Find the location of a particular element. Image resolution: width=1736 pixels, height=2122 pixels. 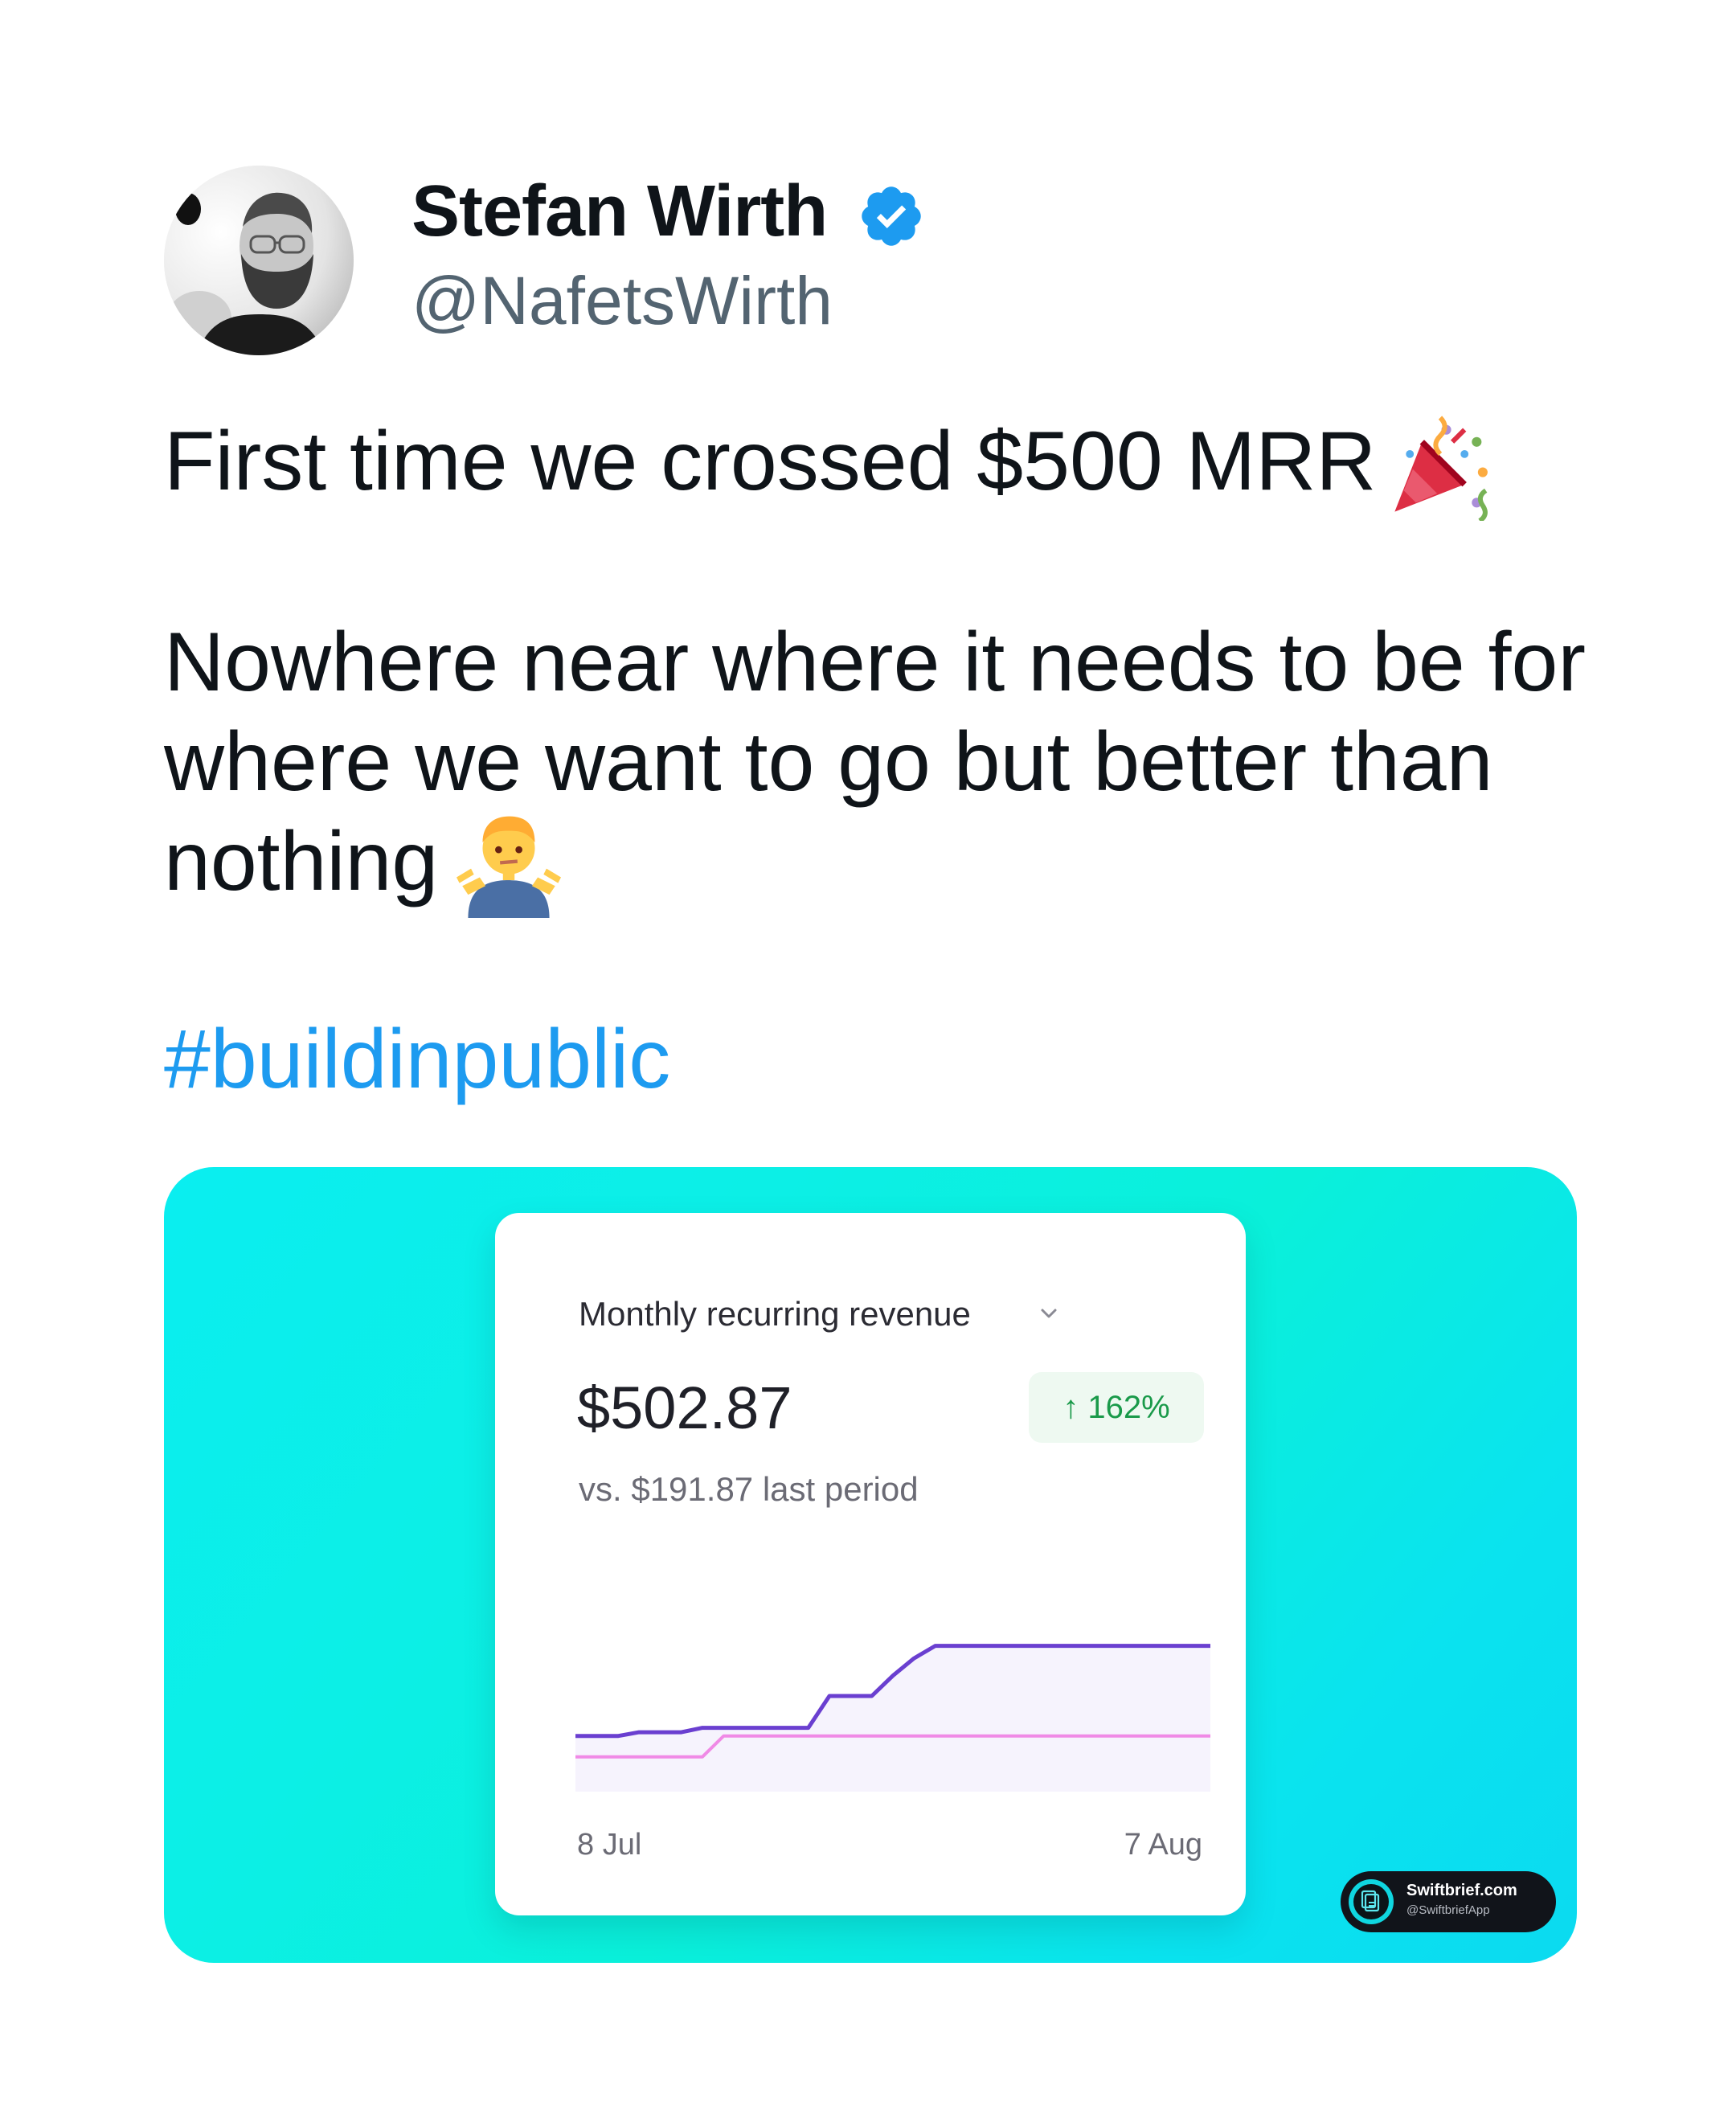

verified-badge-icon is located at coordinates (891, 216).